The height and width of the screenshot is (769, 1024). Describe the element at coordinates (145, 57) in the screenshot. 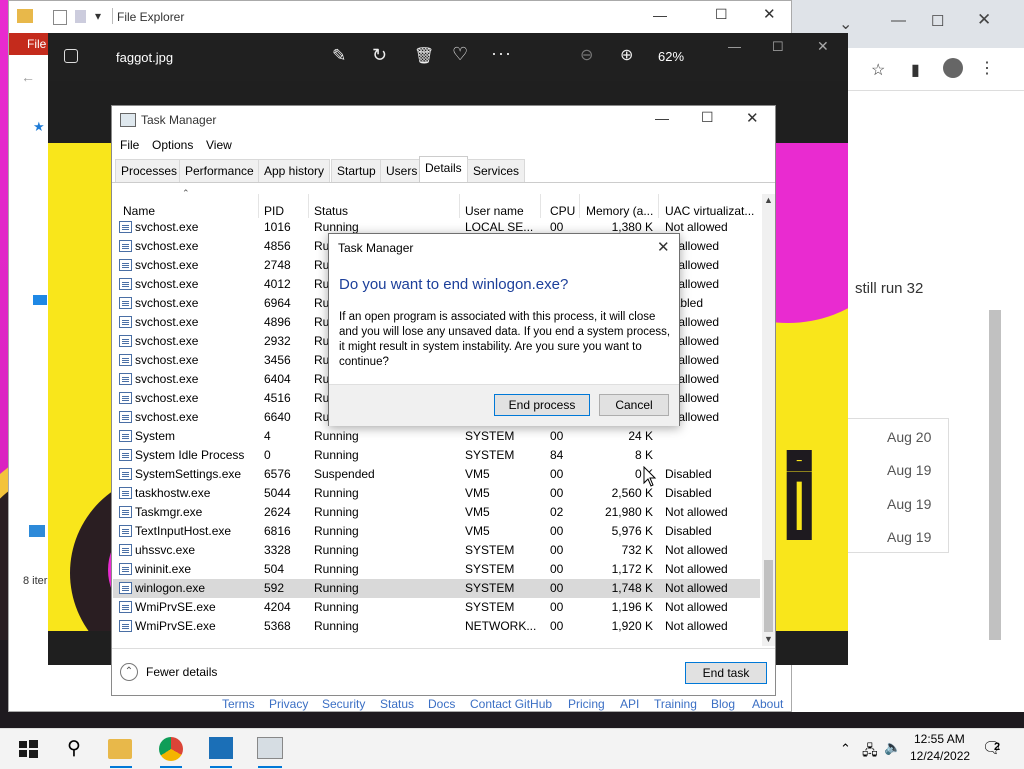

I see `image-filename: faggot.jpg` at that location.